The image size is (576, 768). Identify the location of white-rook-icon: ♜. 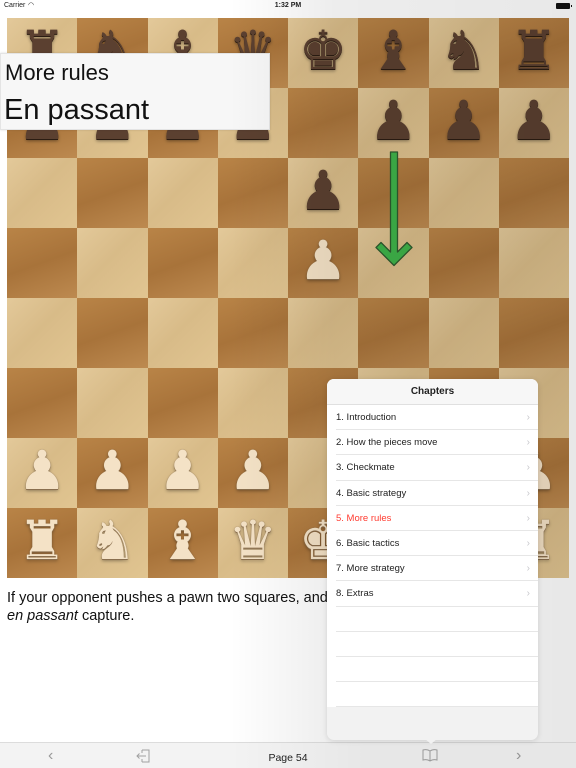
(42, 541).